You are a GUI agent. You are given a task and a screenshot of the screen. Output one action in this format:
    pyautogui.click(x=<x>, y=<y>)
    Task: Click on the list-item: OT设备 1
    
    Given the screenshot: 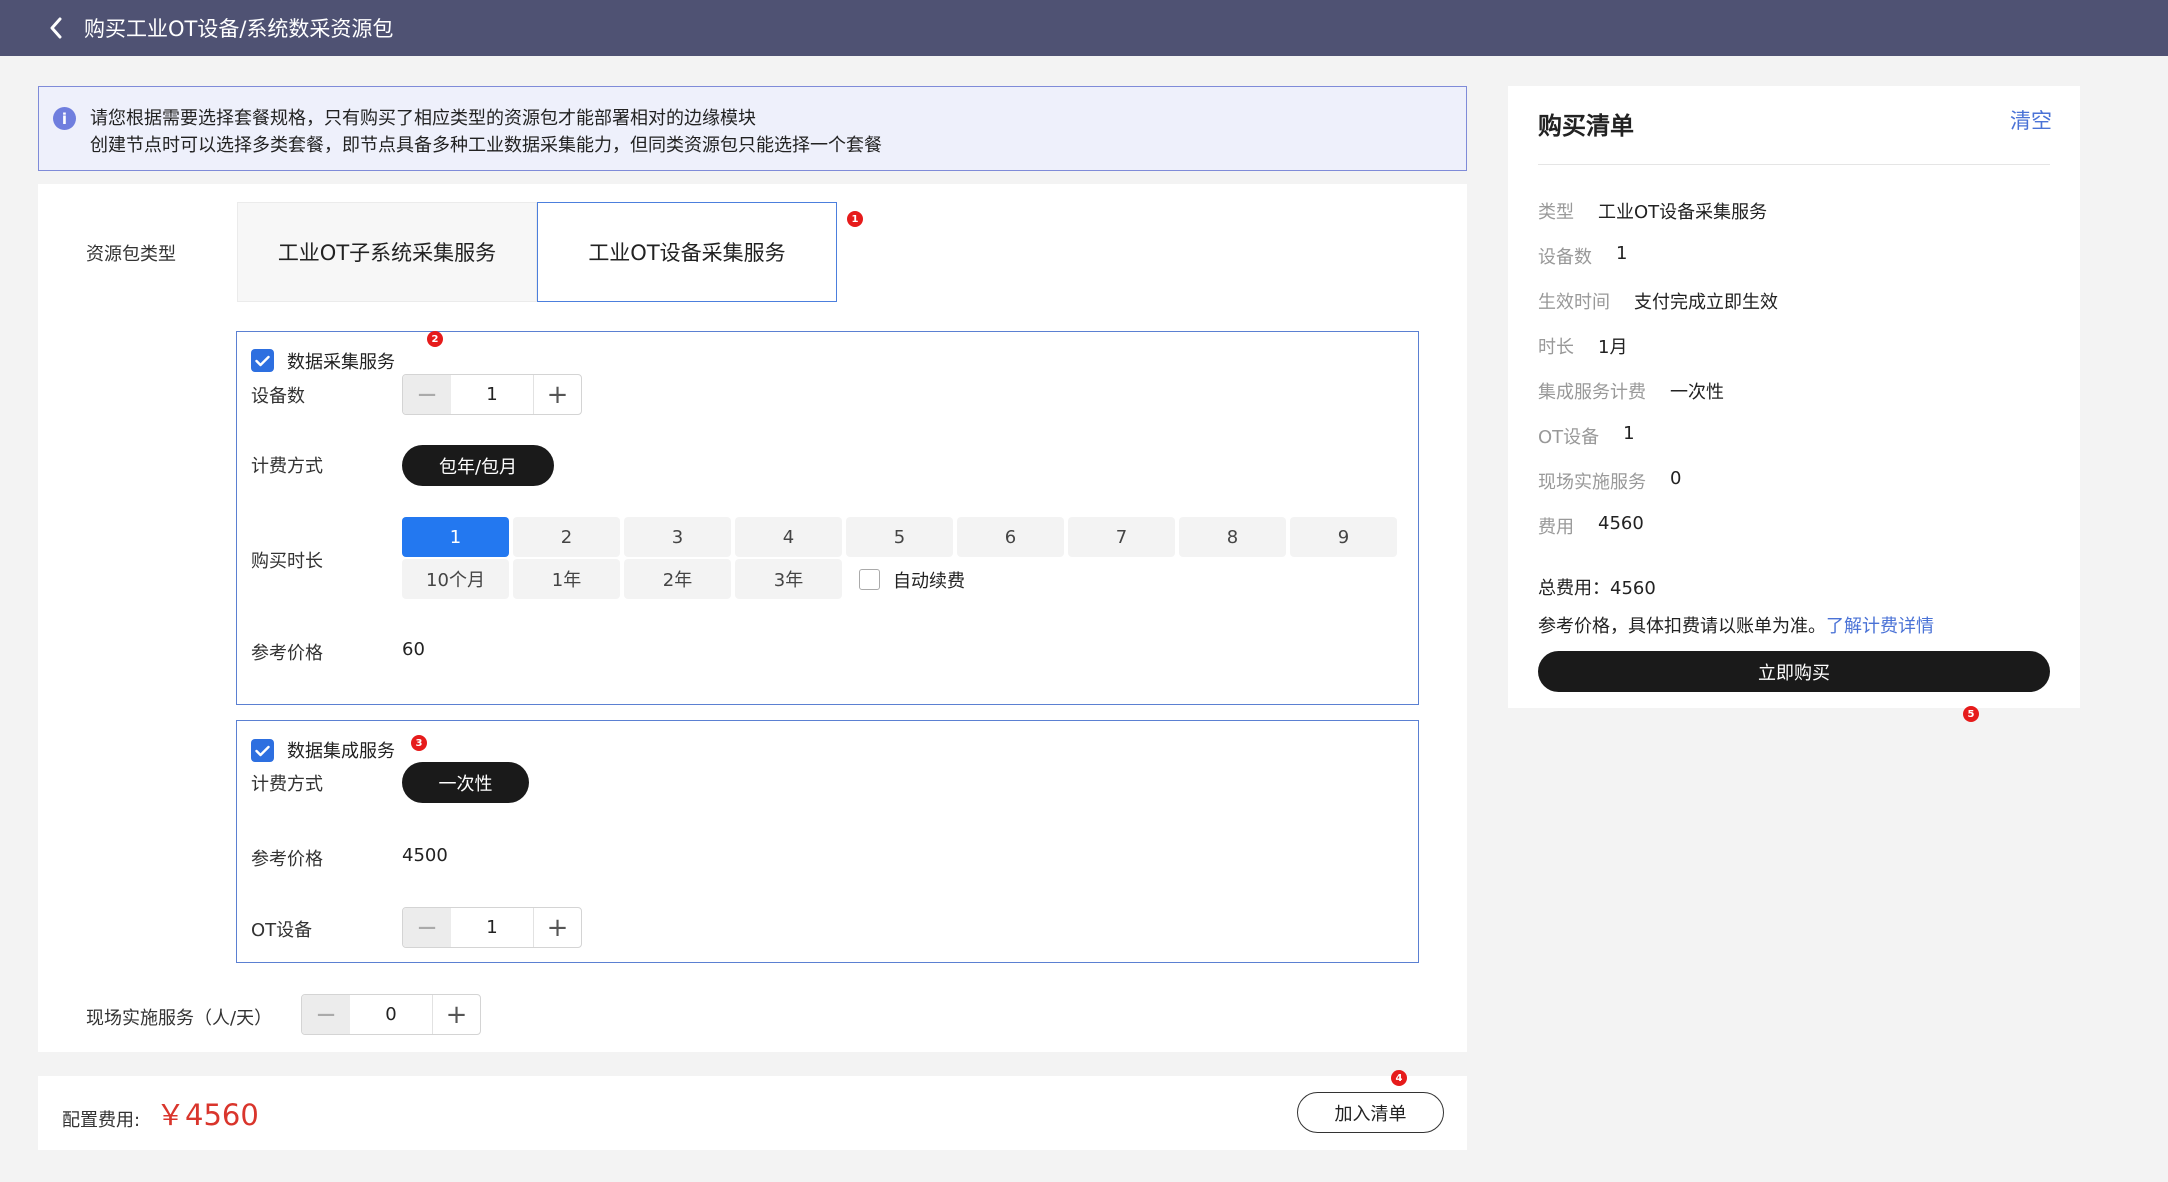 What is the action you would take?
    pyautogui.click(x=1586, y=436)
    